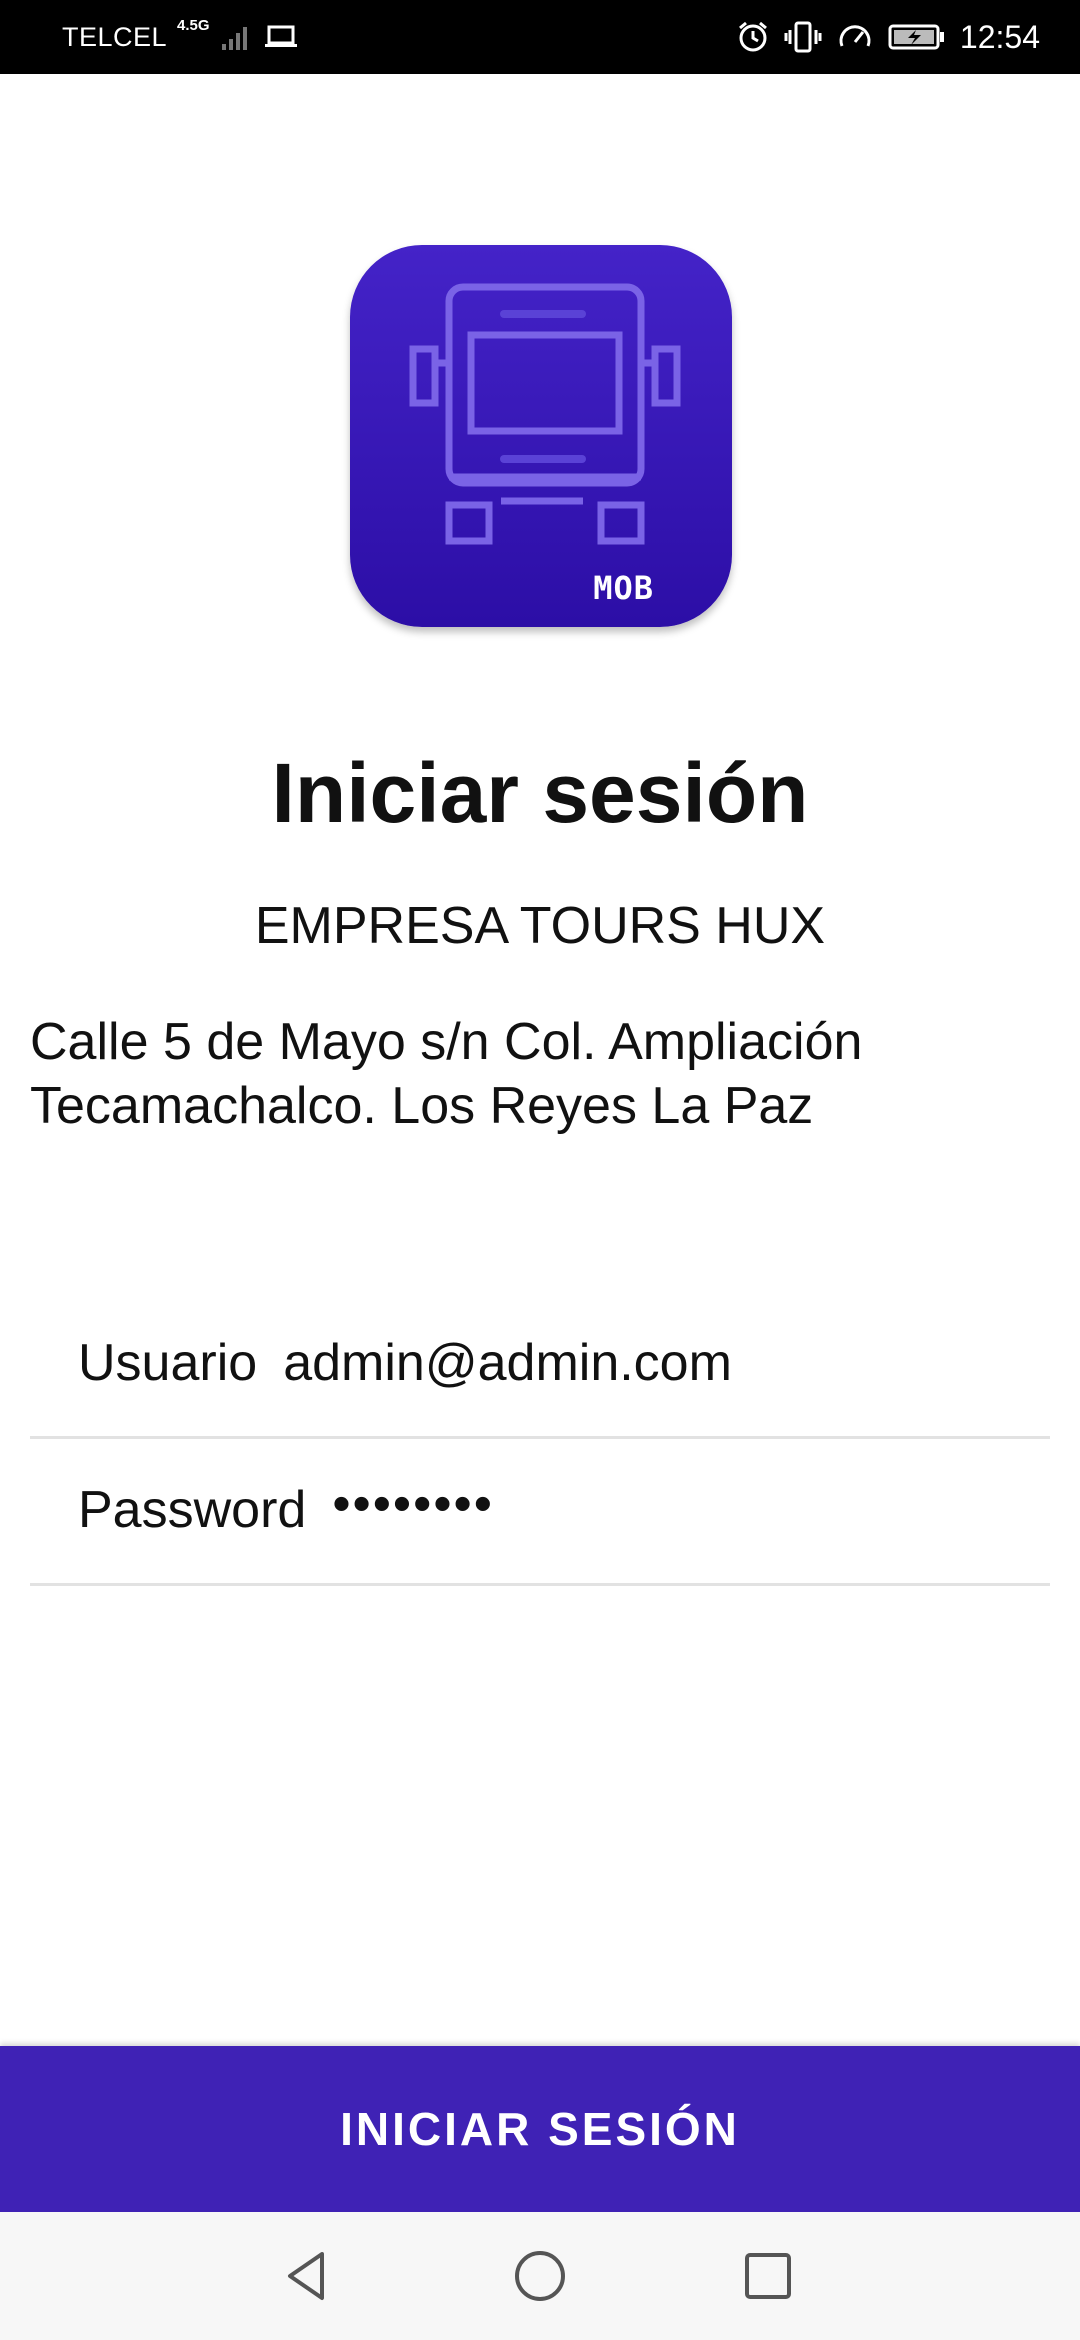  What do you see at coordinates (540, 1511) in the screenshot?
I see `password-field: Password ••••••••` at bounding box center [540, 1511].